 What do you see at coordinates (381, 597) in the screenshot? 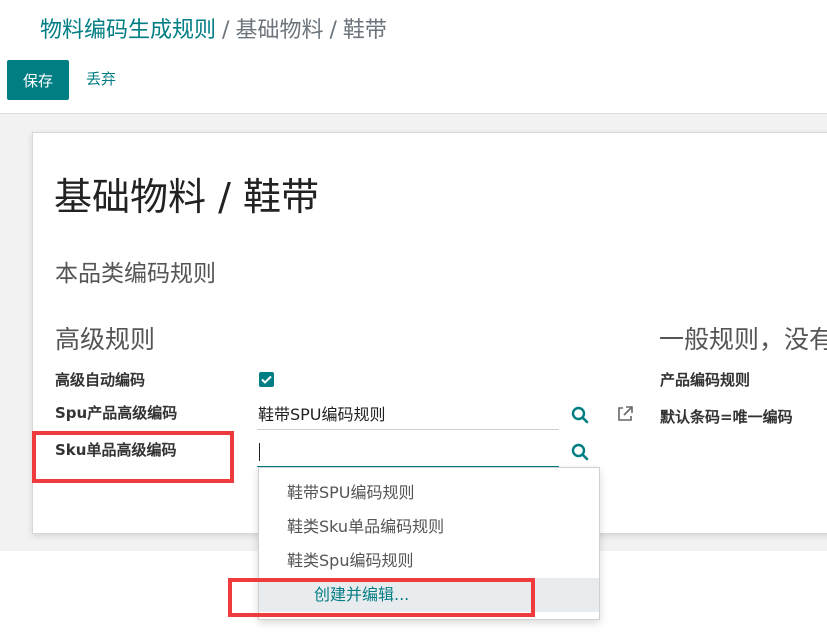
I see `highlight-box-create-option` at bounding box center [381, 597].